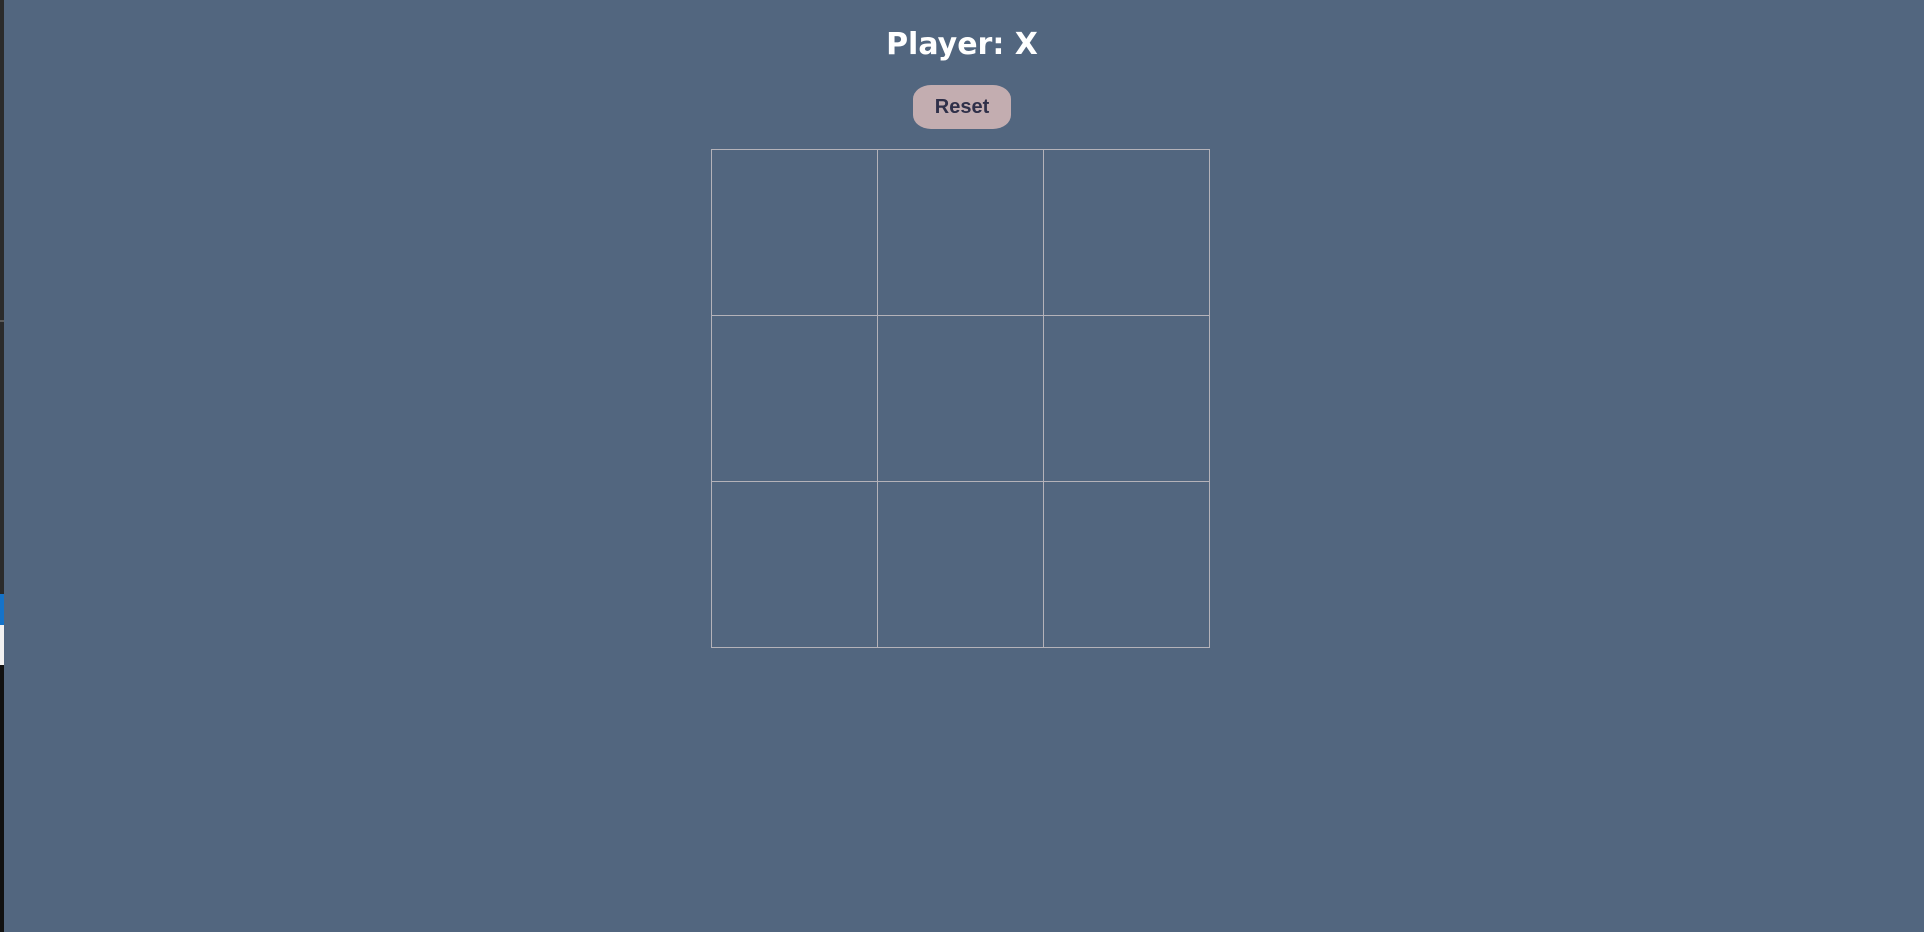 This screenshot has width=1924, height=932. I want to click on player-status: Player: X, so click(962, 45).